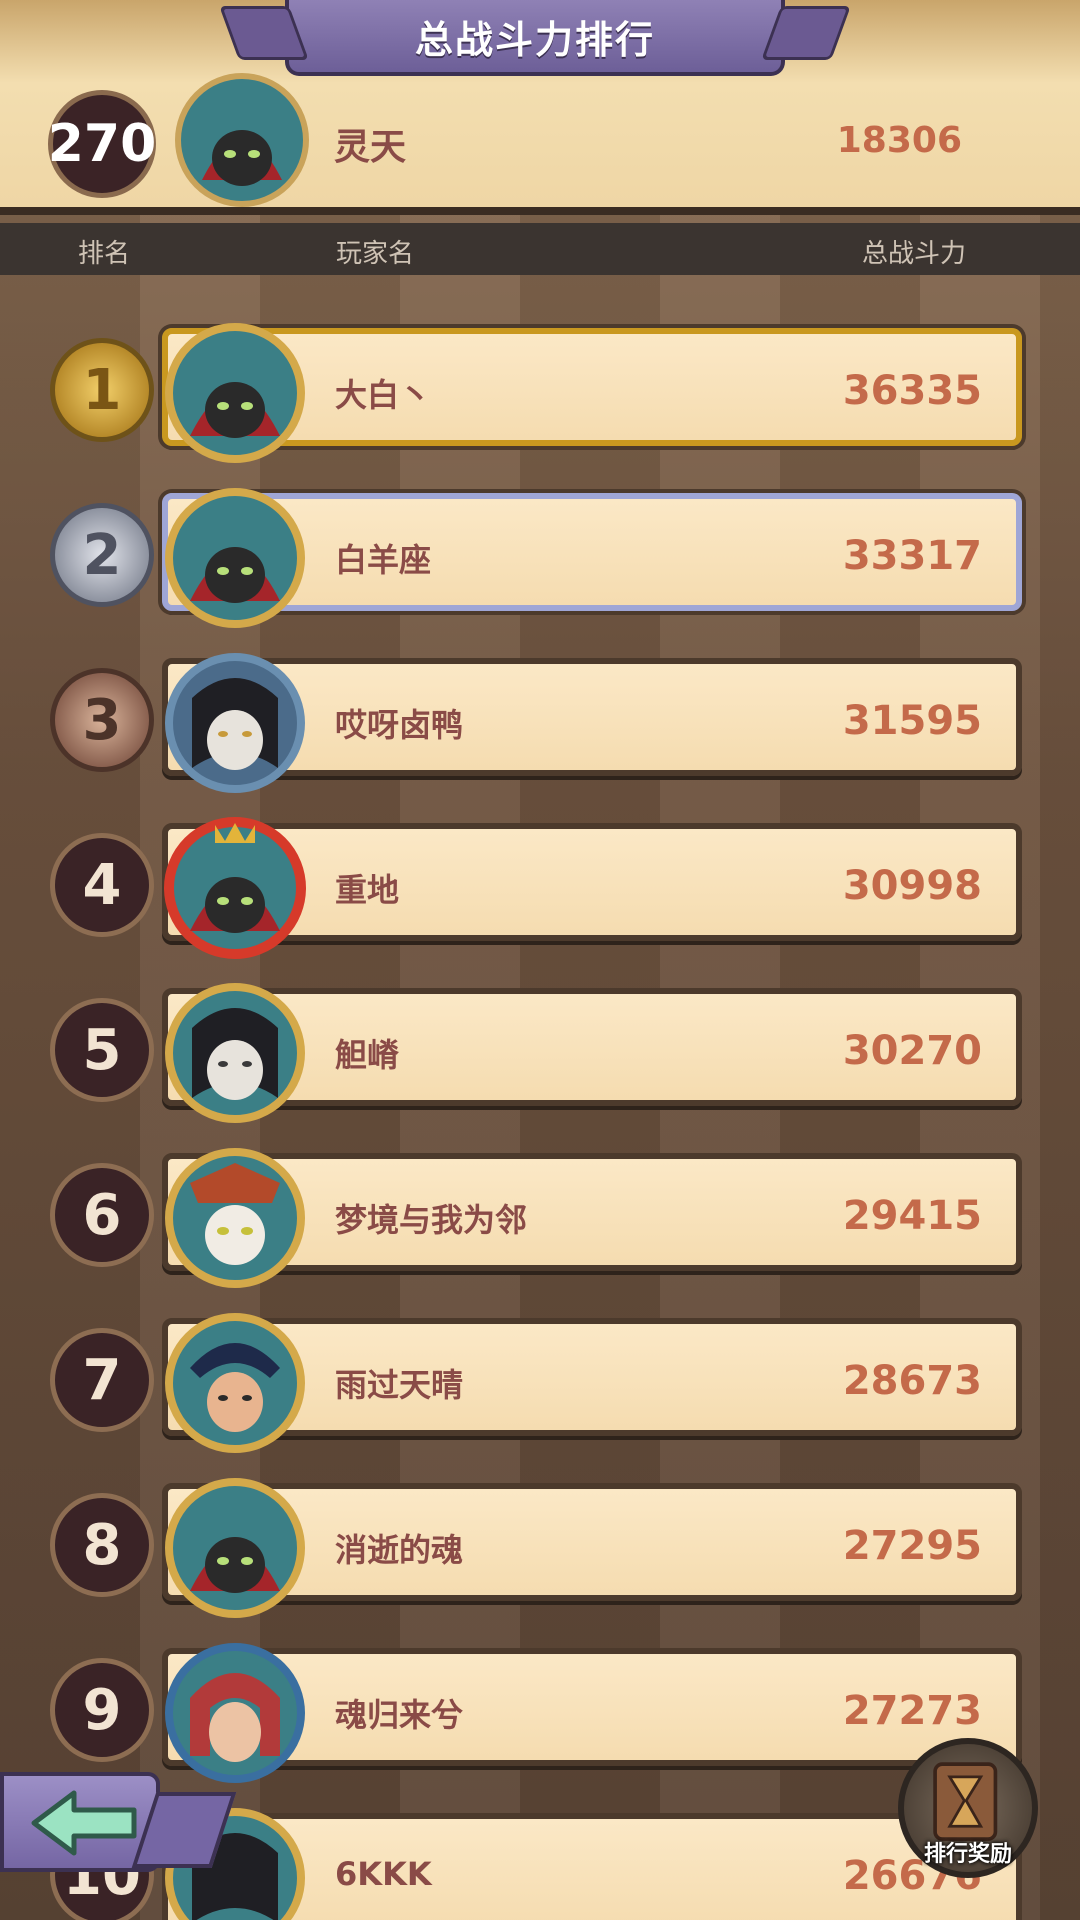 The image size is (1080, 1920). I want to click on player-power: 33317, so click(912, 556).